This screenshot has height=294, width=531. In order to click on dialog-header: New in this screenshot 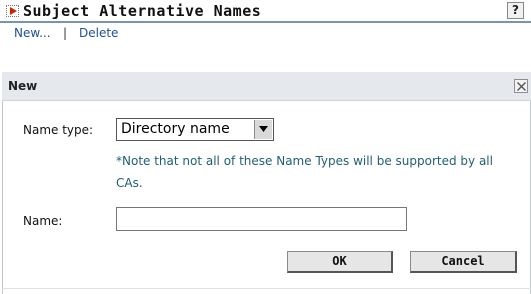, I will do `click(266, 86)`.